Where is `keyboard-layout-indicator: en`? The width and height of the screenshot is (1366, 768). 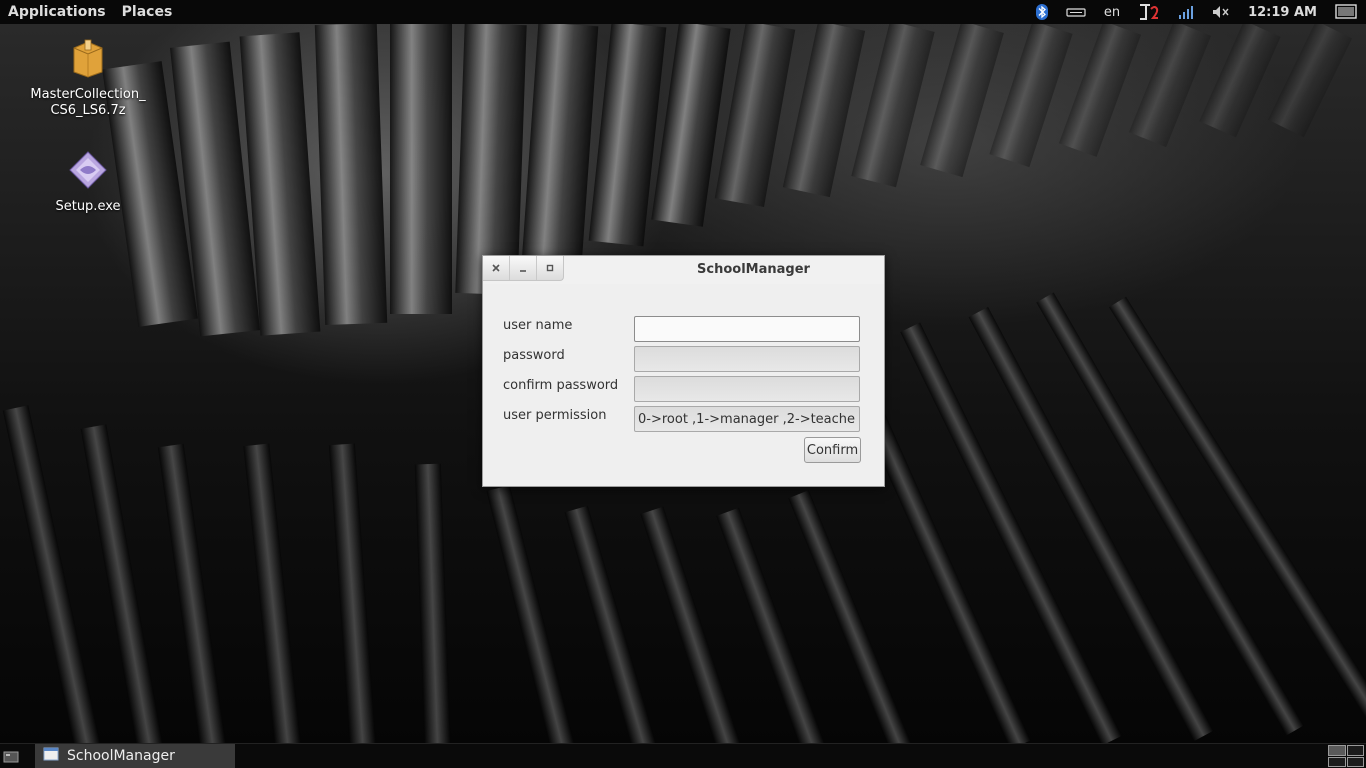 keyboard-layout-indicator: en is located at coordinates (1112, 12).